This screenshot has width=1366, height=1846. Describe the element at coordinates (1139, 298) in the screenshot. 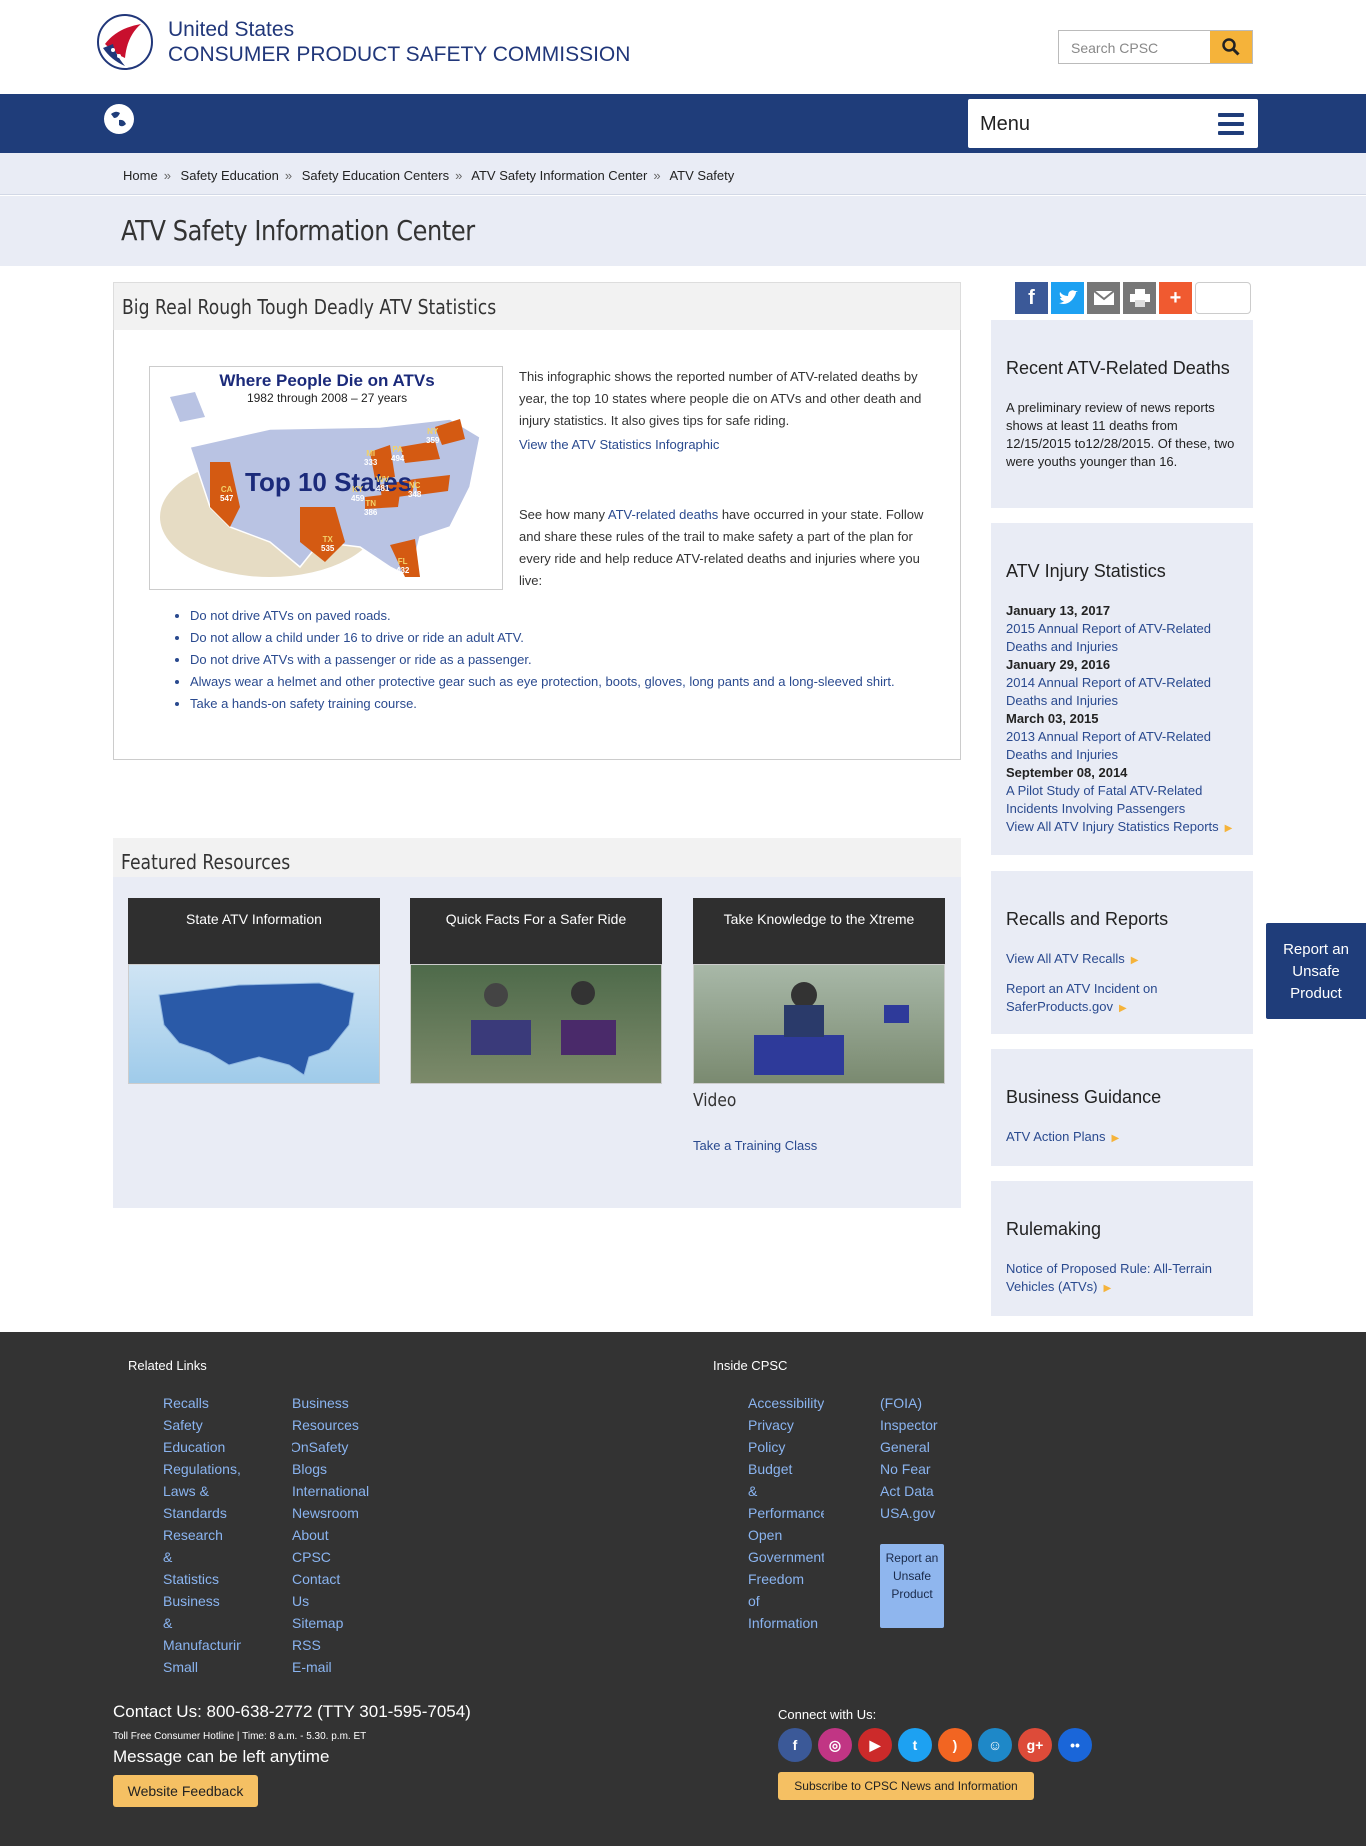

I see `print-icon` at that location.